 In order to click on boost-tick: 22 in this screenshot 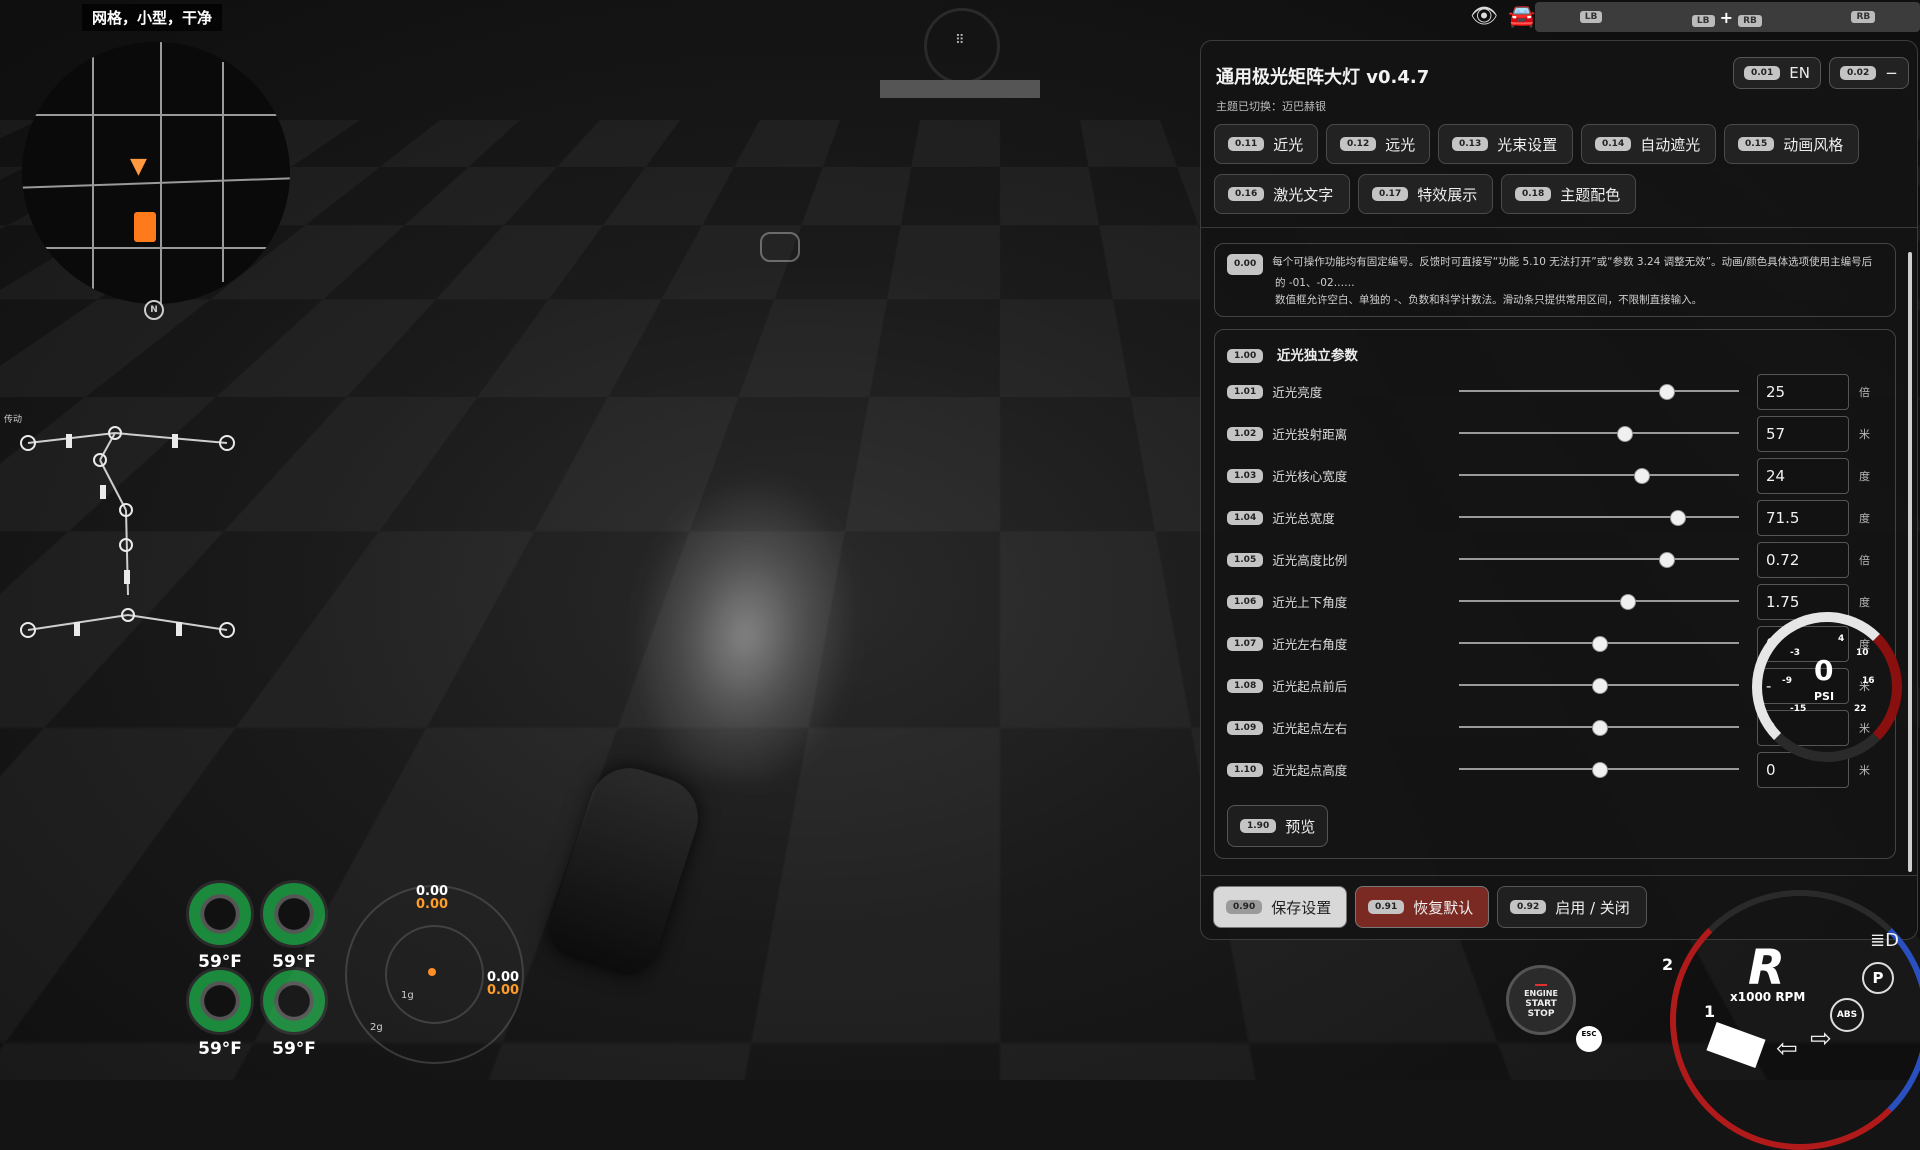, I will do `click(1860, 709)`.